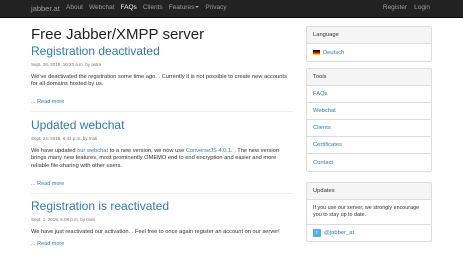  What do you see at coordinates (100, 206) in the screenshot?
I see `post-title-registration-reactivated: Registration is reactivated` at bounding box center [100, 206].